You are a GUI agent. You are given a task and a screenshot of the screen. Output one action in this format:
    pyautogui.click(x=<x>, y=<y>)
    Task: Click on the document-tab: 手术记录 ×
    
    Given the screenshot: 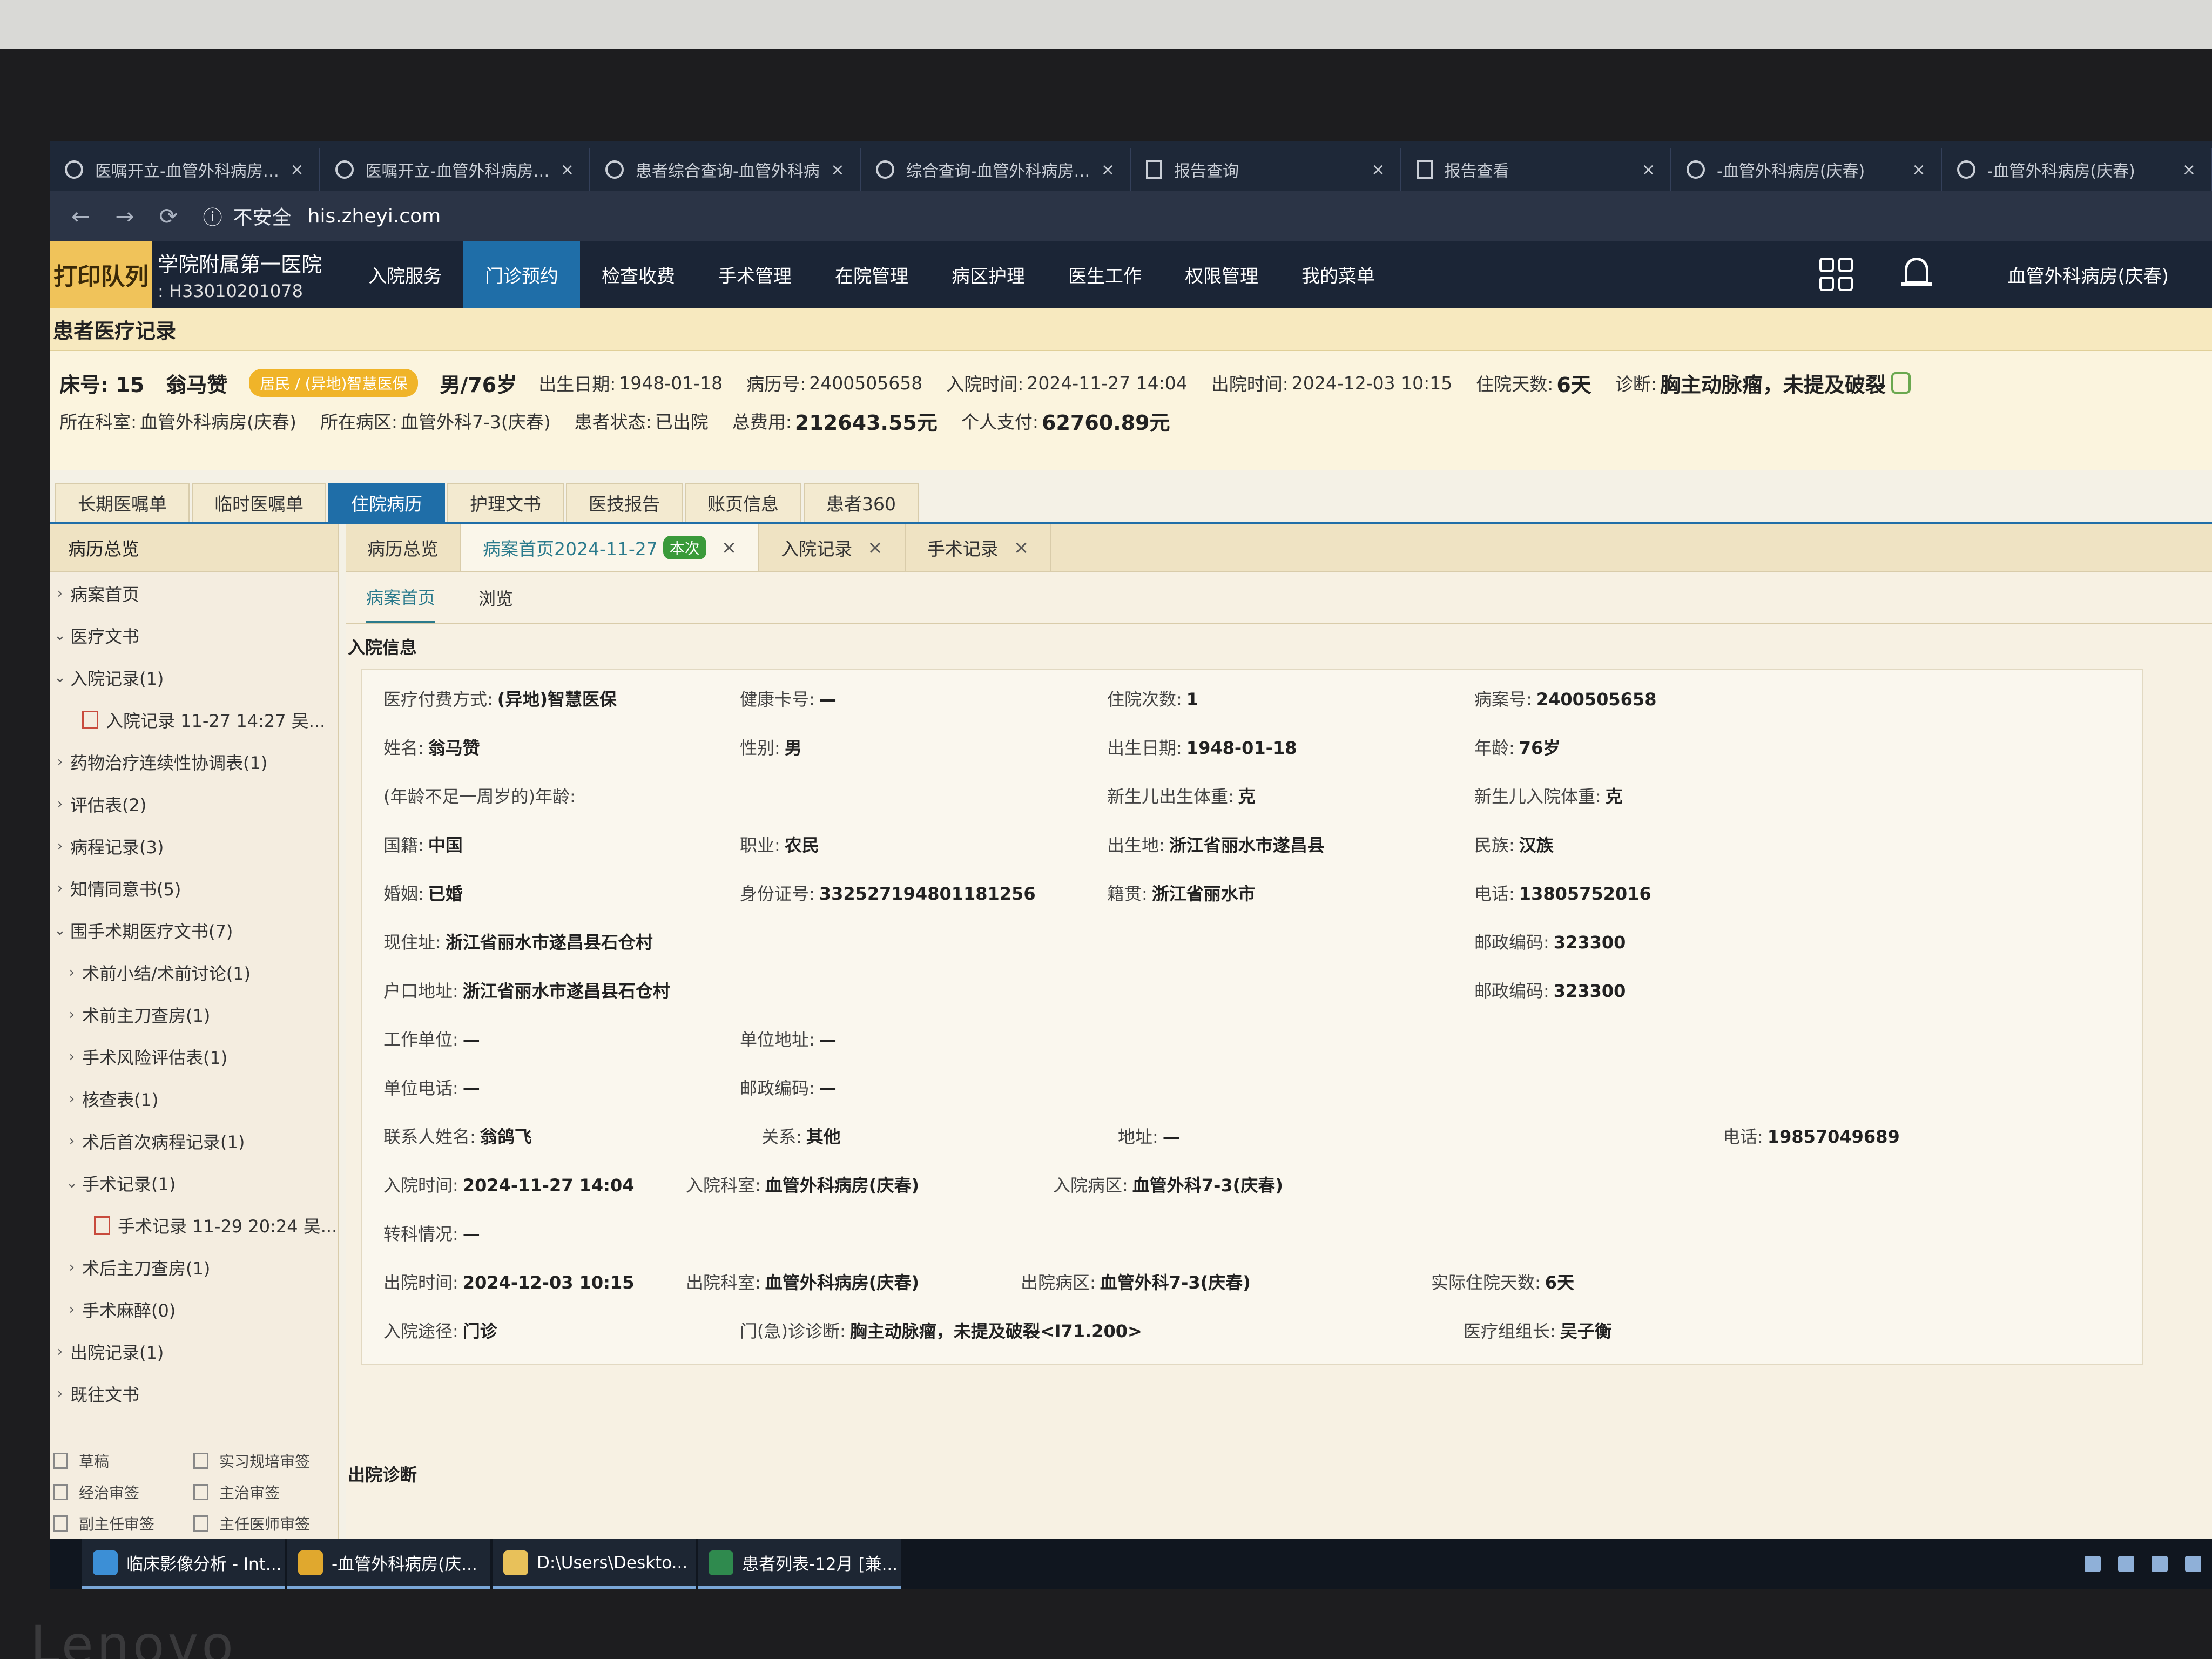 What is the action you would take?
    pyautogui.click(x=979, y=547)
    